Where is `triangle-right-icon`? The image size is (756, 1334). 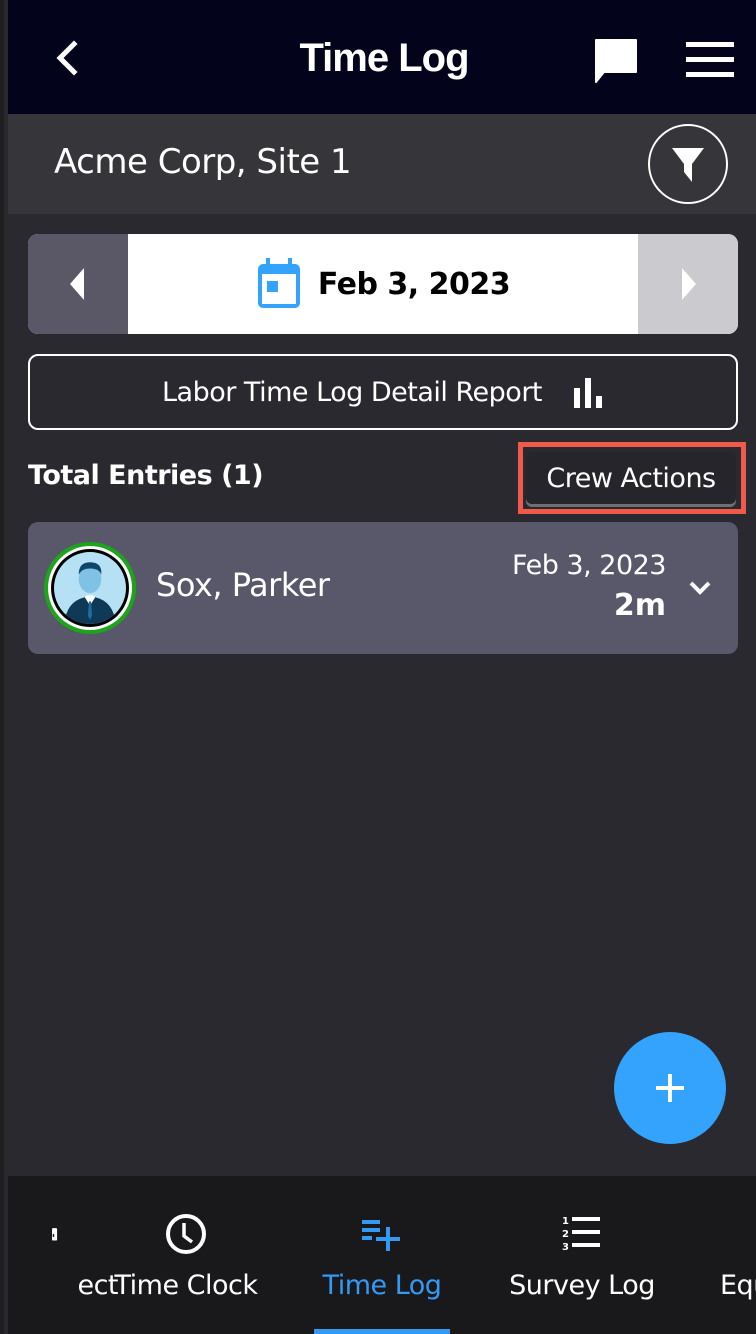
triangle-right-icon is located at coordinates (689, 284).